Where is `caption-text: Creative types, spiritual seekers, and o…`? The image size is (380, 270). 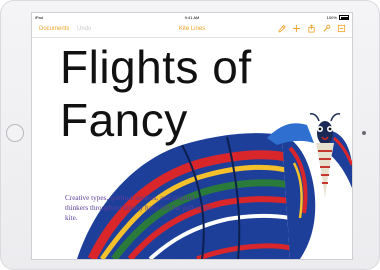 caption-text: Creative types, spiritual seekers, and o… is located at coordinates (138, 208).